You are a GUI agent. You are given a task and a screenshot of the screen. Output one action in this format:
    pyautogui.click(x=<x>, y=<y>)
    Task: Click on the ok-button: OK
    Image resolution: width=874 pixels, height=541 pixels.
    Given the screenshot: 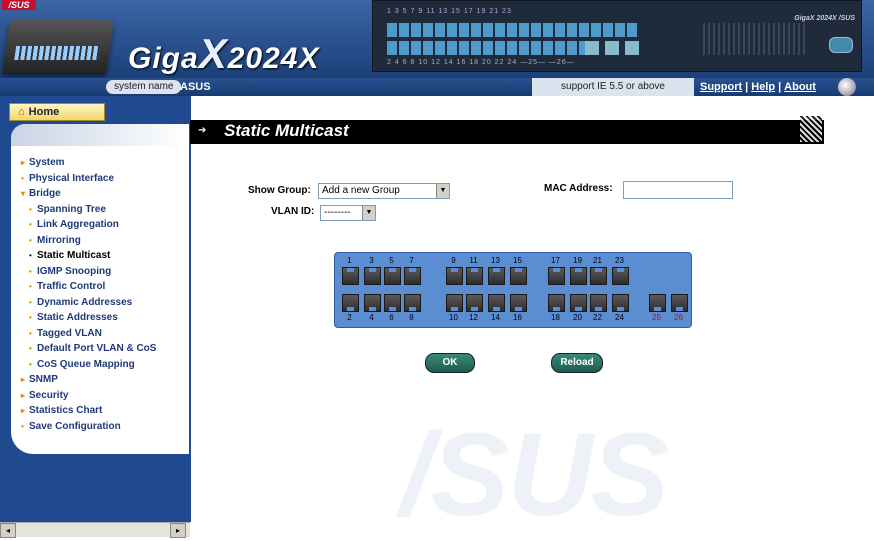 What is the action you would take?
    pyautogui.click(x=450, y=363)
    